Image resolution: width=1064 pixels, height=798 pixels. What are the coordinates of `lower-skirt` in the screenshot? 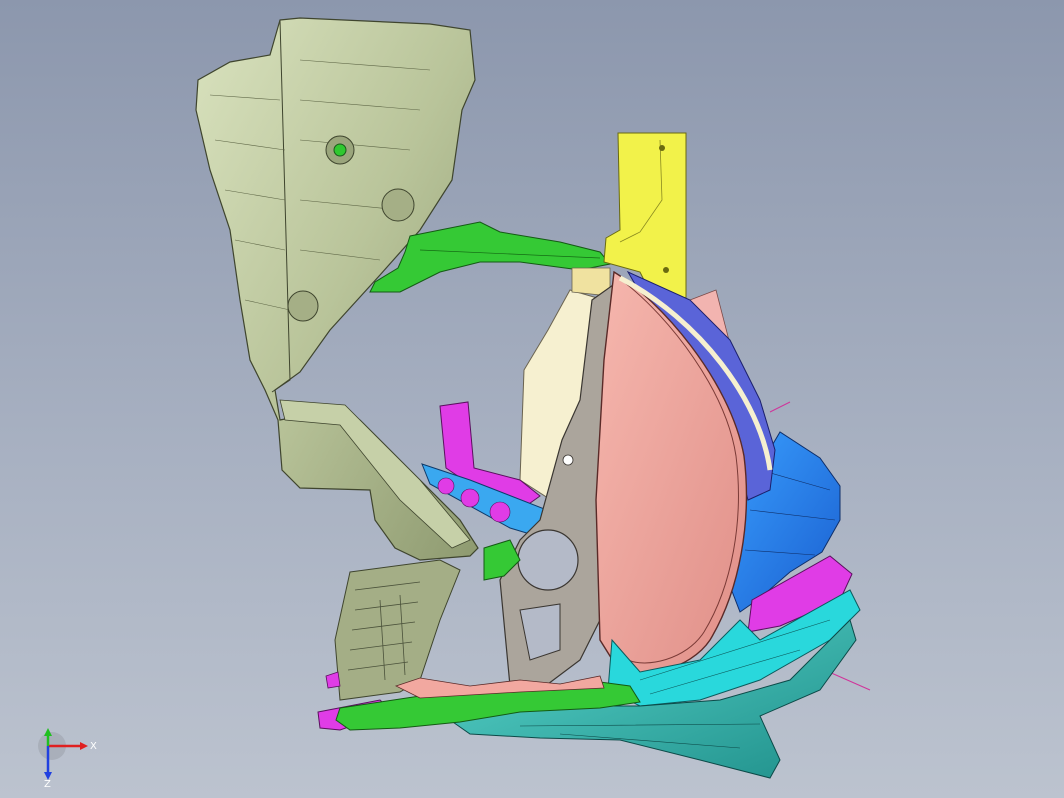 It's located at (397, 630).